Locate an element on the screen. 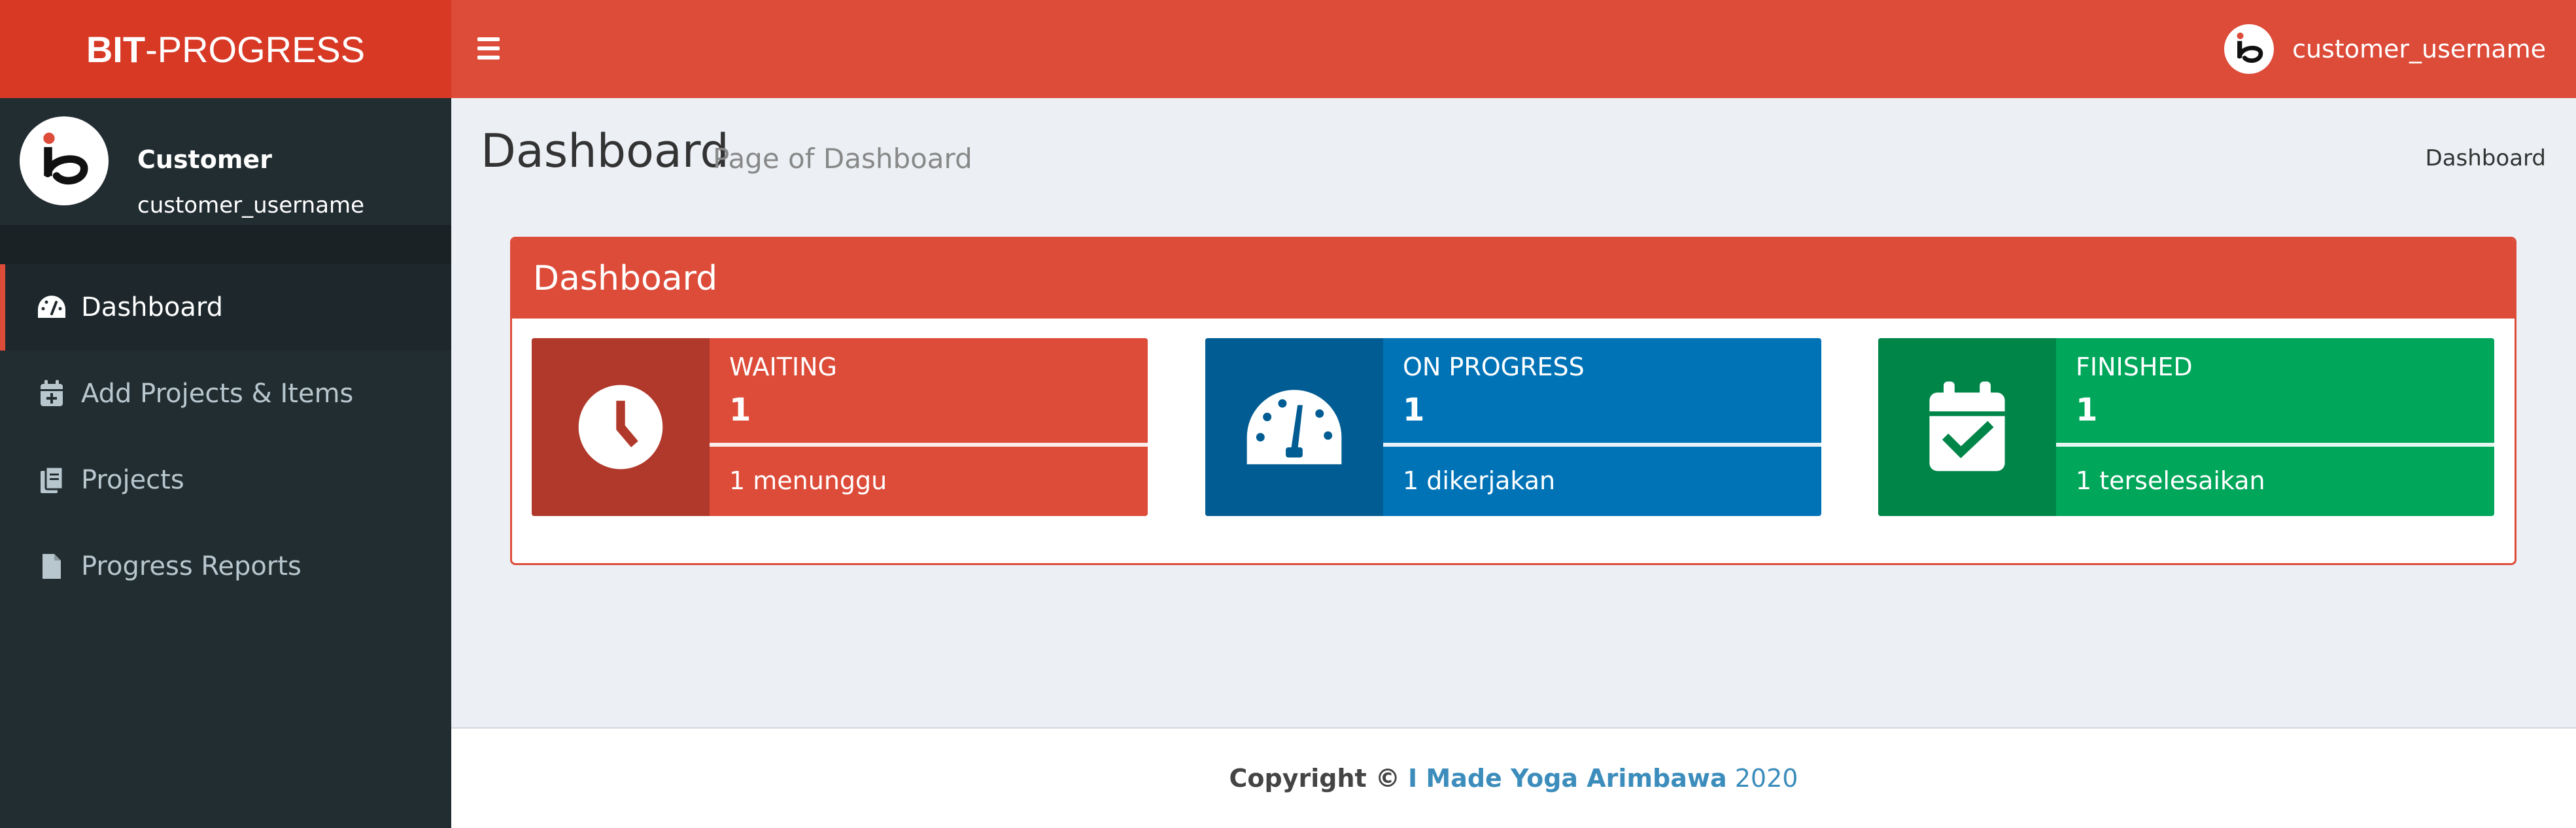  info-box-finished: FINISHED 1 1 terselesaikan is located at coordinates (2186, 427).